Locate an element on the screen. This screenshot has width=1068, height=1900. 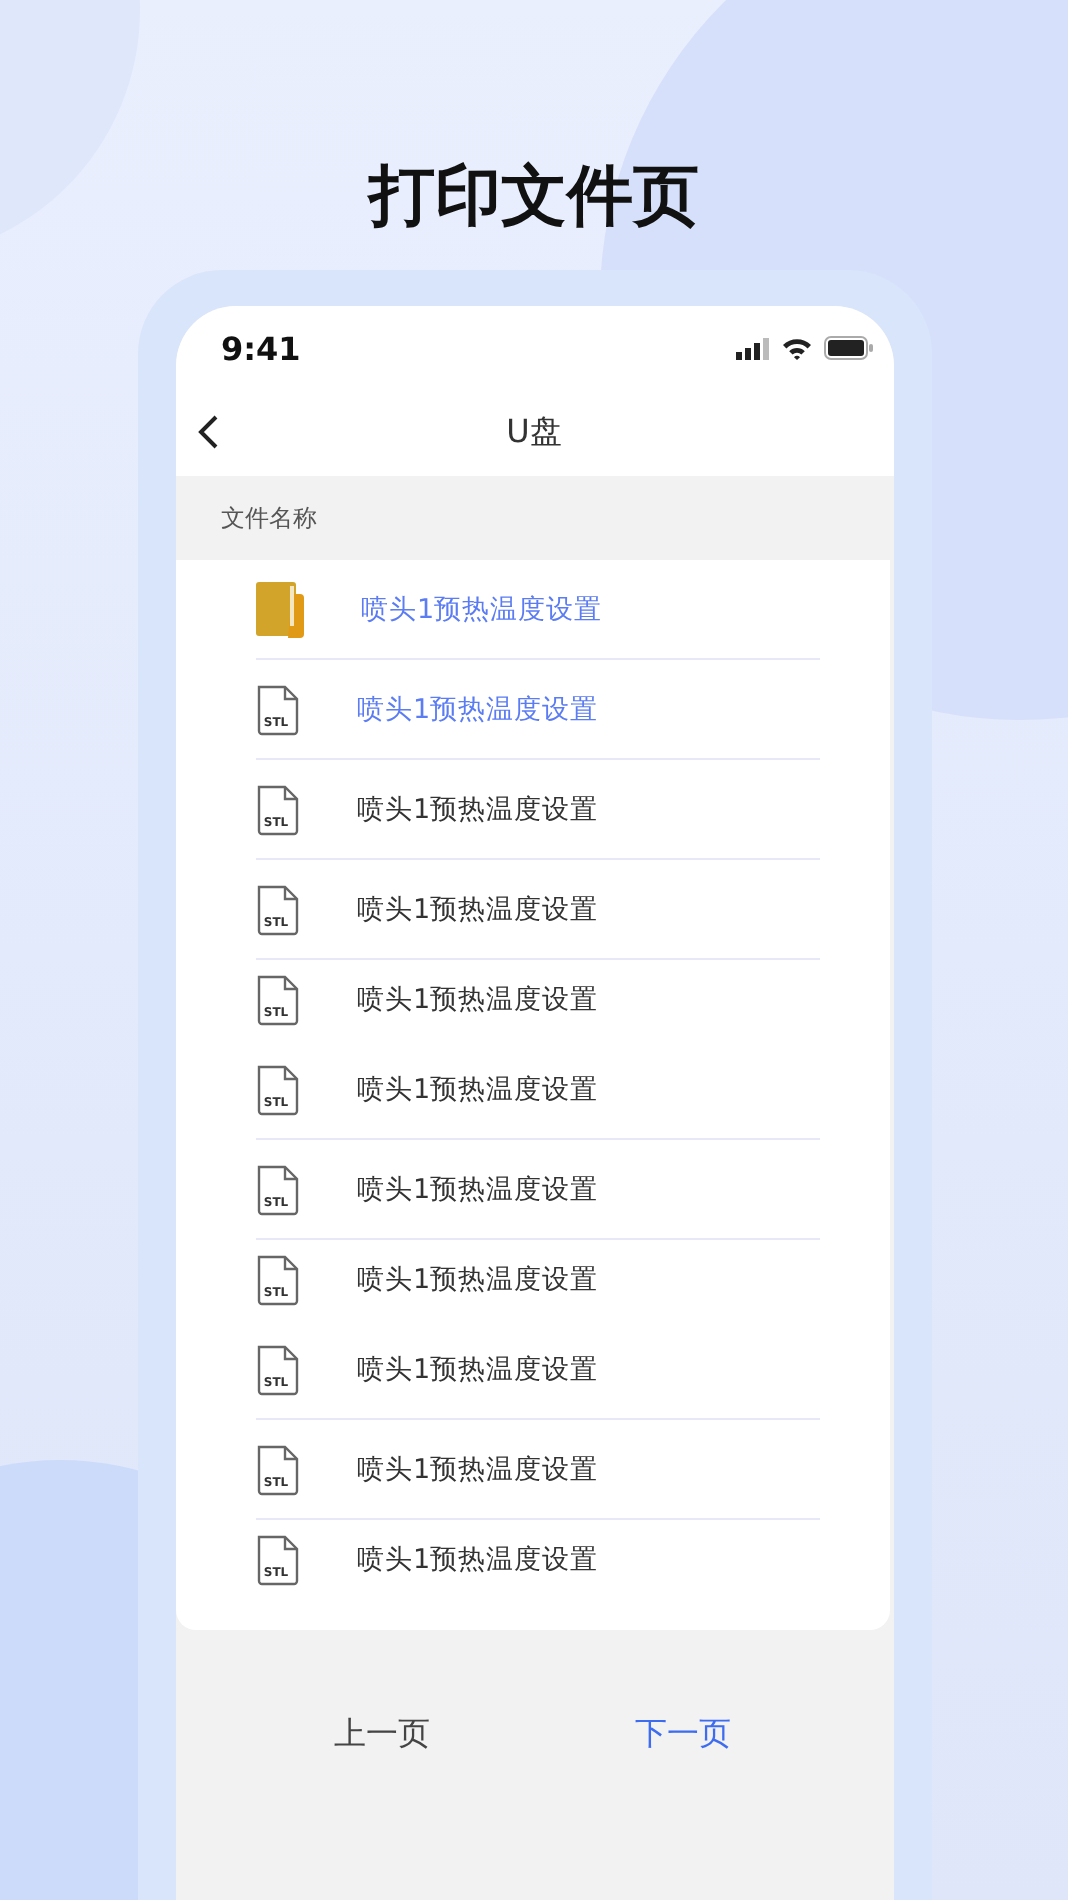
battery-icon is located at coordinates (848, 348).